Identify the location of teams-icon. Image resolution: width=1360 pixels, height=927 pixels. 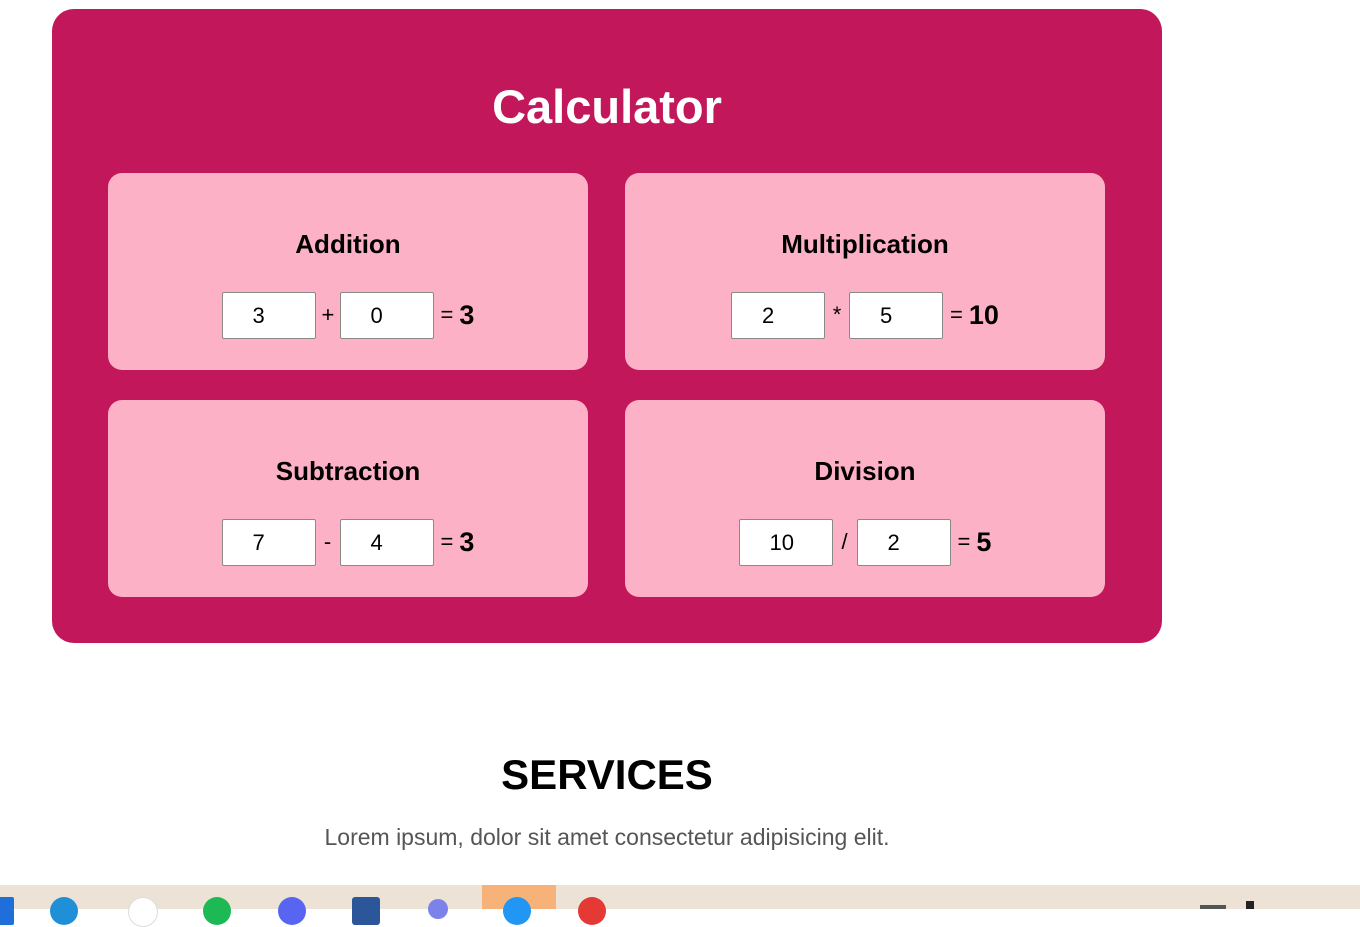
(438, 909).